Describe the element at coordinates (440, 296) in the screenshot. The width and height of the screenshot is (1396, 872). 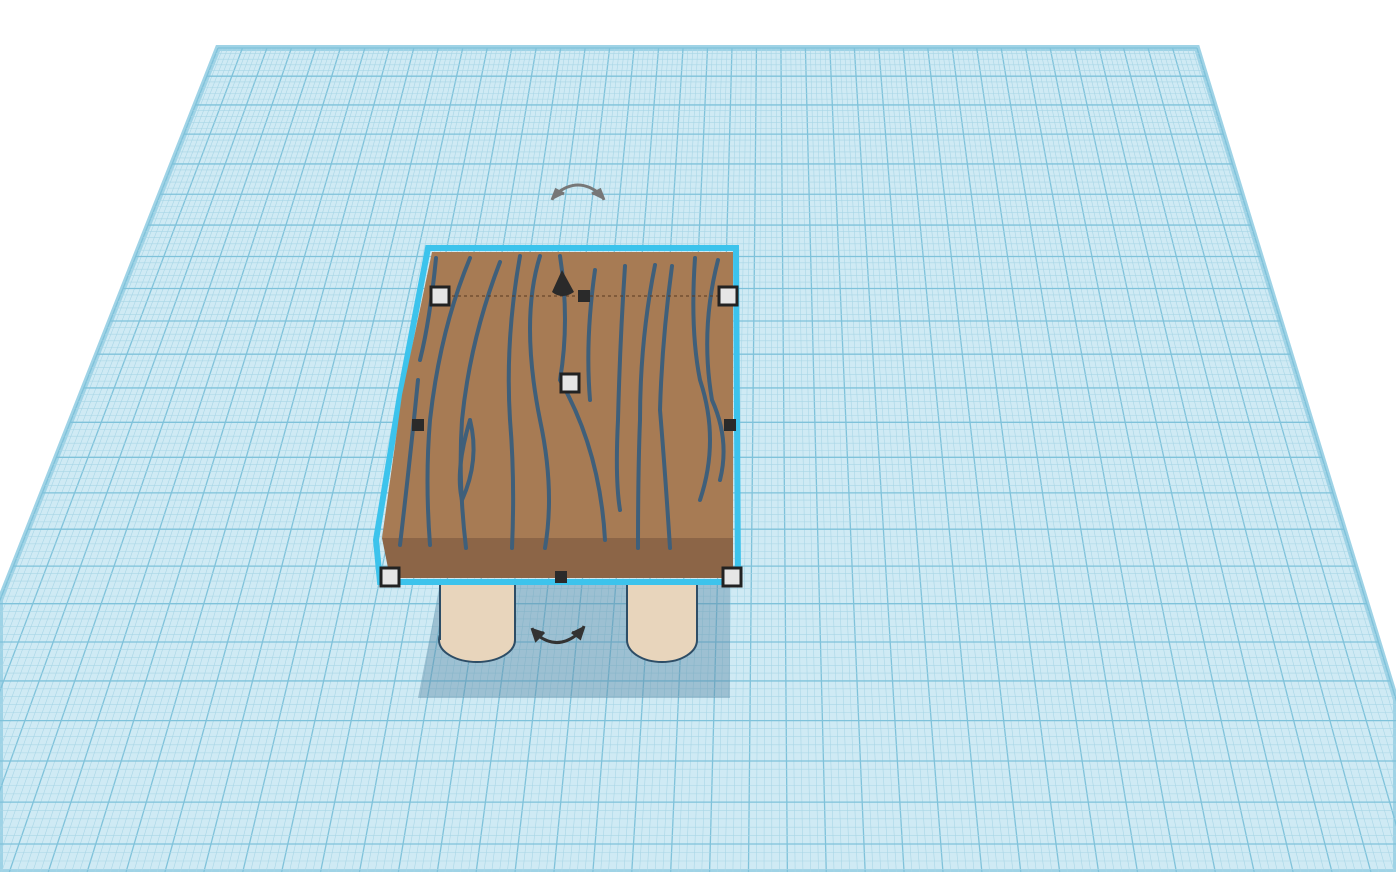
I see `resize-handle-top-left` at that location.